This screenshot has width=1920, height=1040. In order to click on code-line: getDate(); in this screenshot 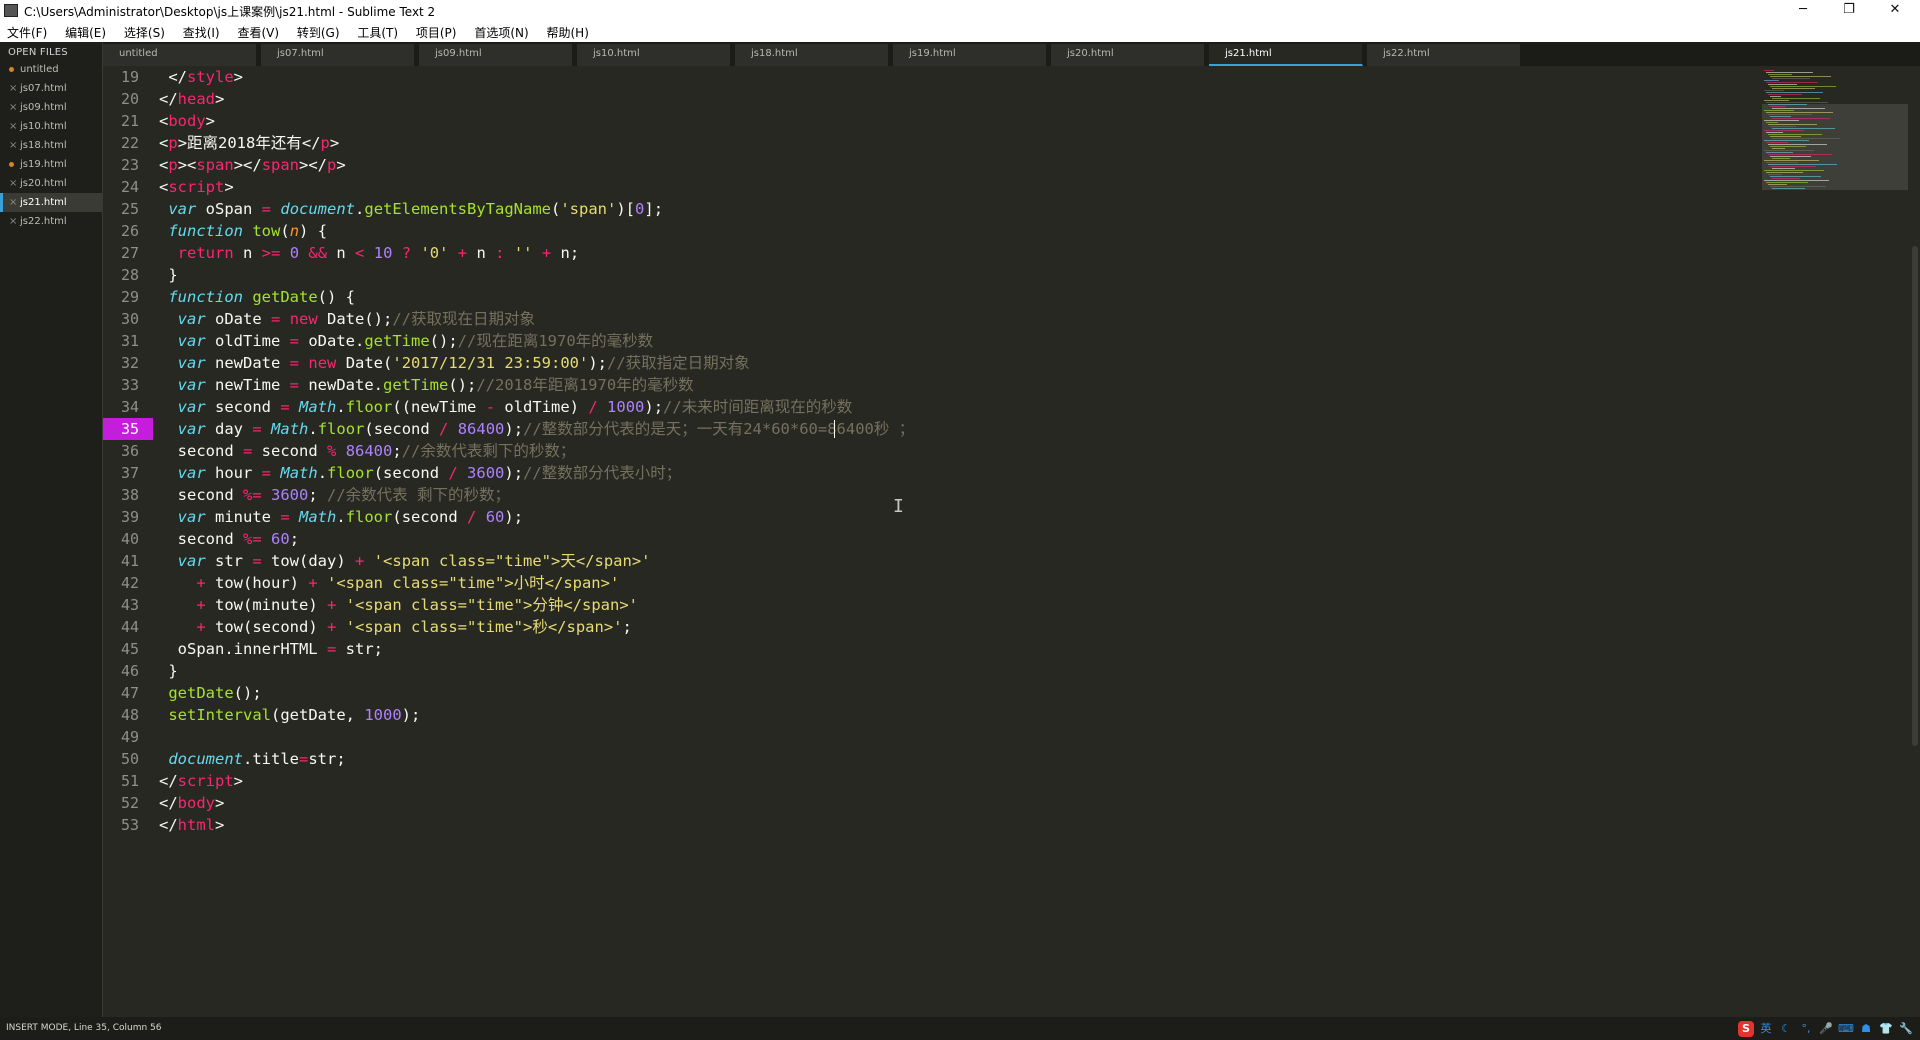, I will do `click(210, 693)`.